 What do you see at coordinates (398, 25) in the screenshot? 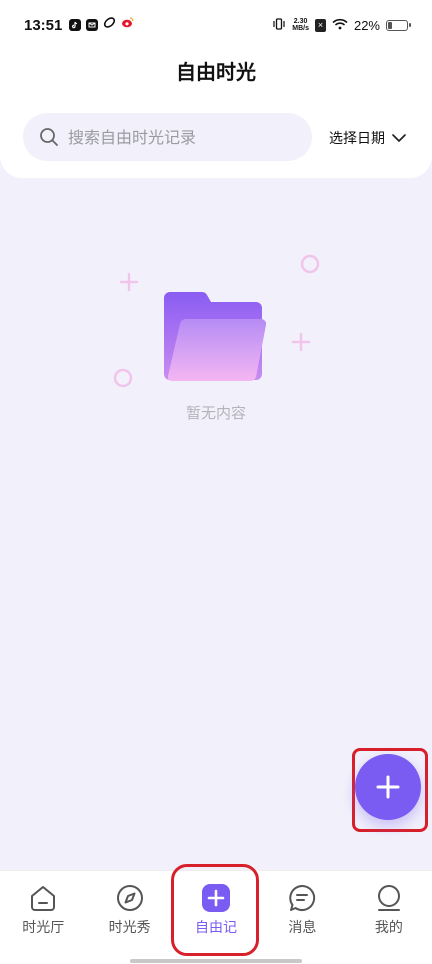
I see `battery-icon` at bounding box center [398, 25].